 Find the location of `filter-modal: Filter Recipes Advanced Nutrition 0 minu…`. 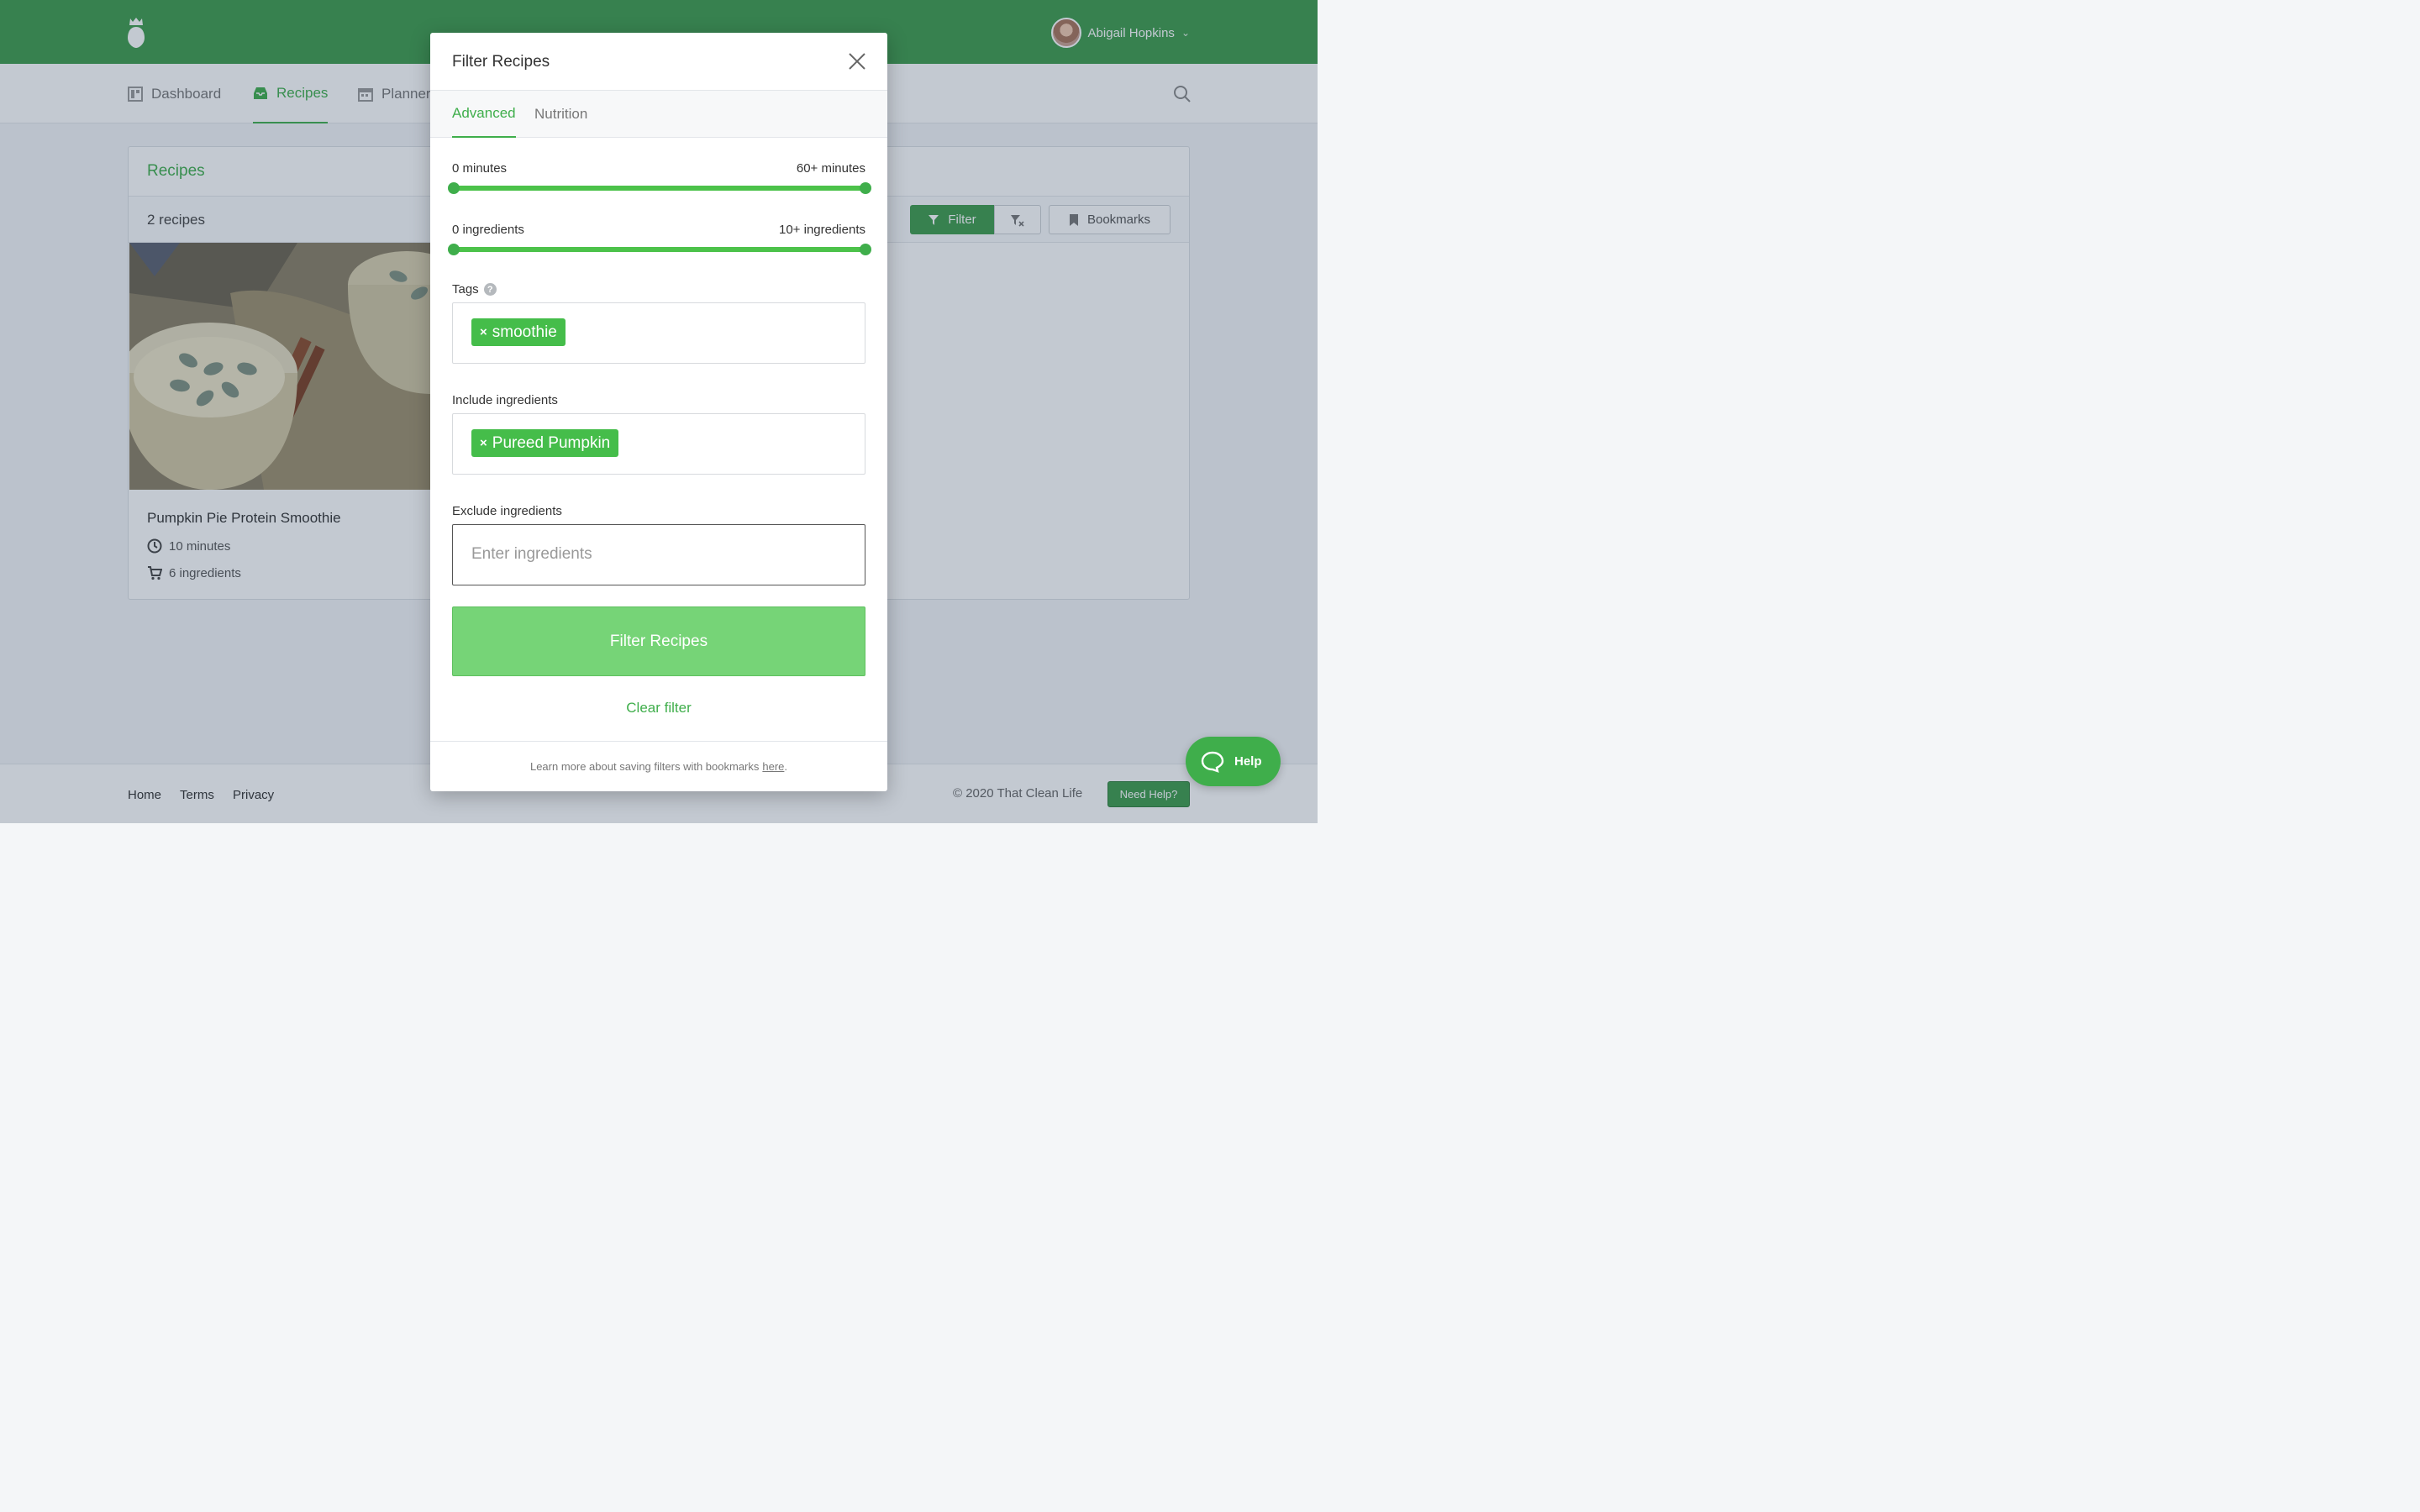

filter-modal: Filter Recipes Advanced Nutrition 0 minu… is located at coordinates (658, 412).